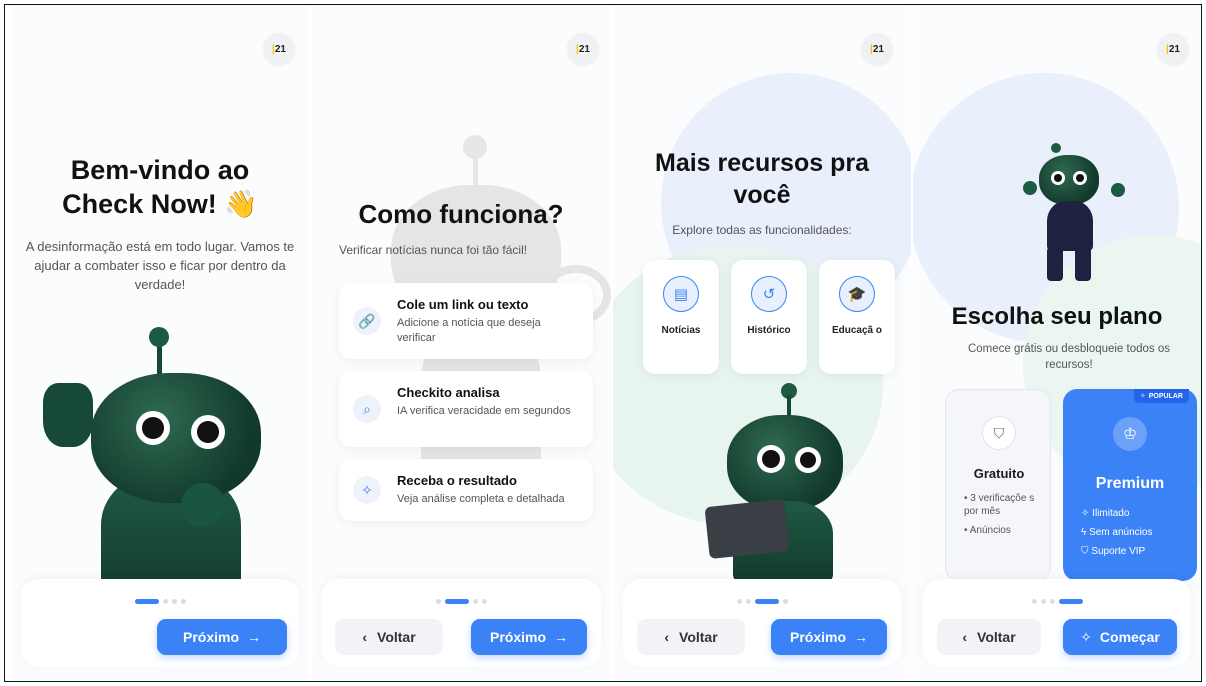 This screenshot has height=686, width=1206. What do you see at coordinates (481, 499) in the screenshot?
I see `step-card-desc: Veja análise completa e detalhada` at bounding box center [481, 499].